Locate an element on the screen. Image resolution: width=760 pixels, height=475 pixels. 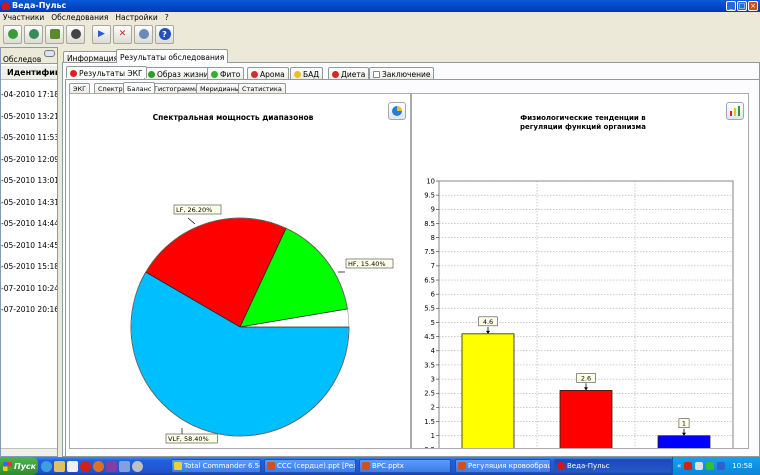
list-item: -05-2010 13:21 is located at coordinates (29, 123).